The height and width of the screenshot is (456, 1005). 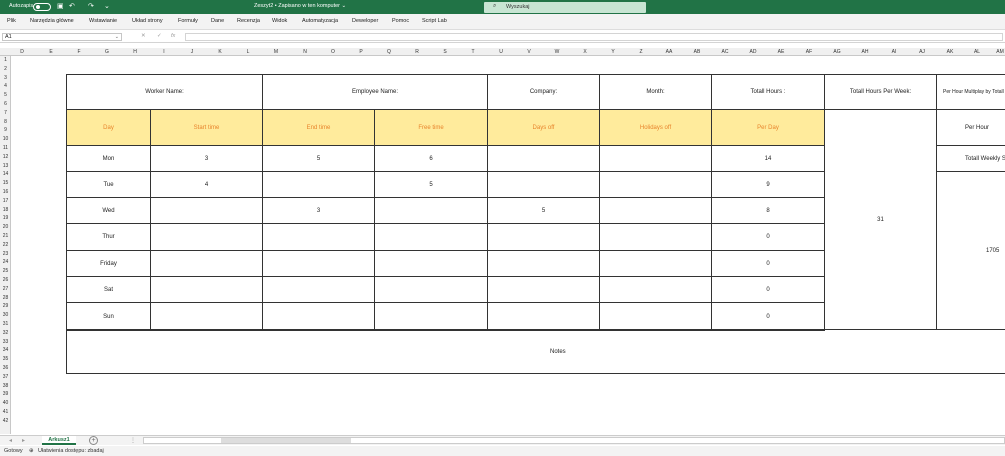 What do you see at coordinates (557, 52) in the screenshot?
I see `column-header: W` at bounding box center [557, 52].